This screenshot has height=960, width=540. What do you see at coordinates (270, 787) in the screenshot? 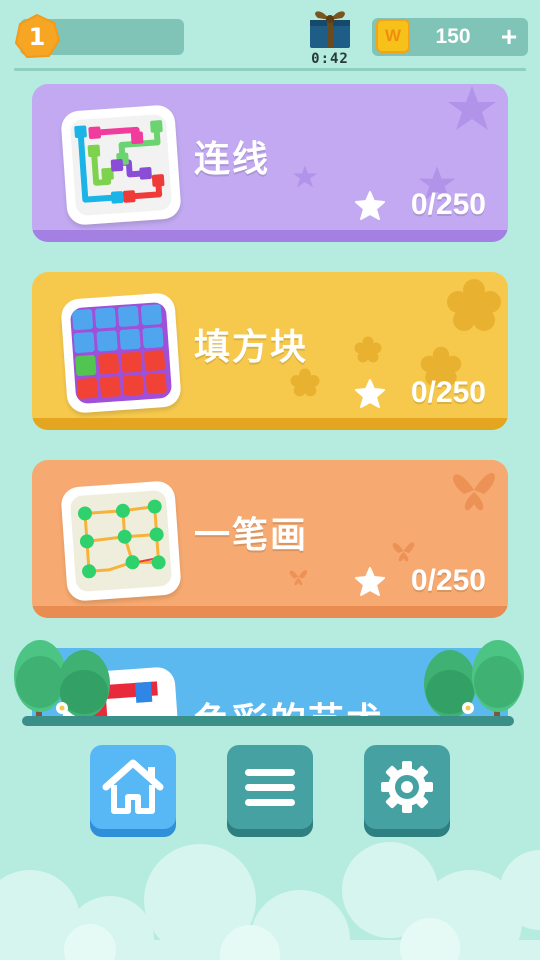
I see `menu-icon` at bounding box center [270, 787].